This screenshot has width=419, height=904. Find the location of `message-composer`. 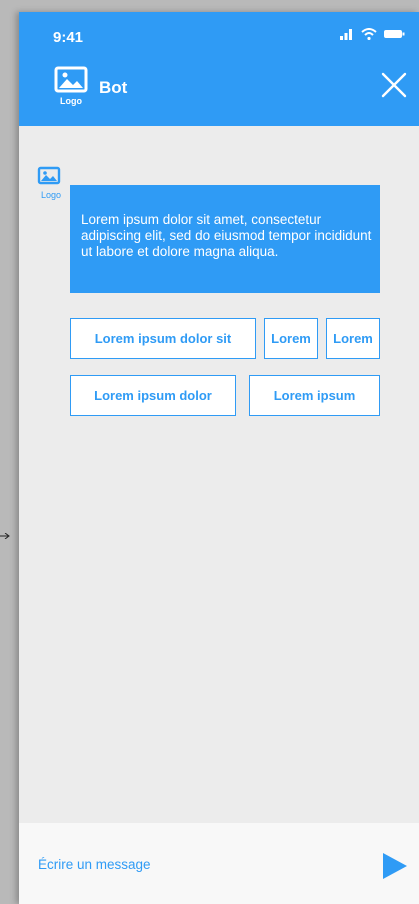

message-composer is located at coordinates (219, 863).